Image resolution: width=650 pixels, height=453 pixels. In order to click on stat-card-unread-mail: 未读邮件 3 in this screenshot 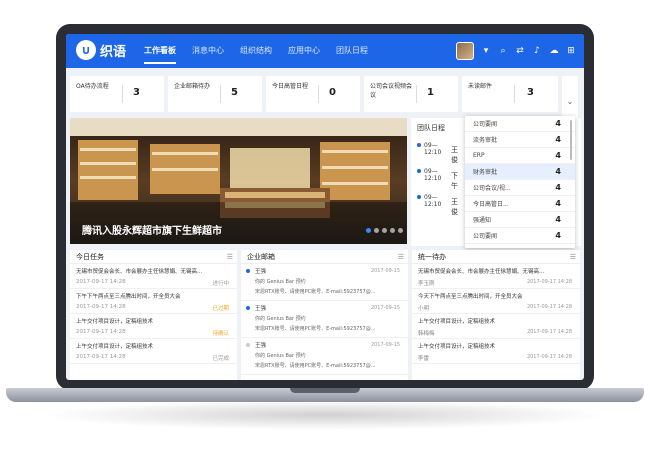, I will do `click(510, 94)`.